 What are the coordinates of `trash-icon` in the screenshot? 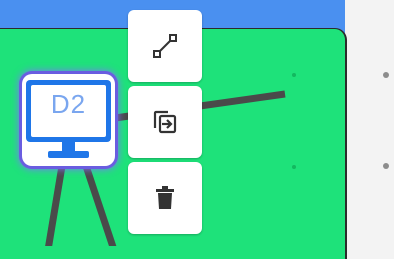 It's located at (165, 197).